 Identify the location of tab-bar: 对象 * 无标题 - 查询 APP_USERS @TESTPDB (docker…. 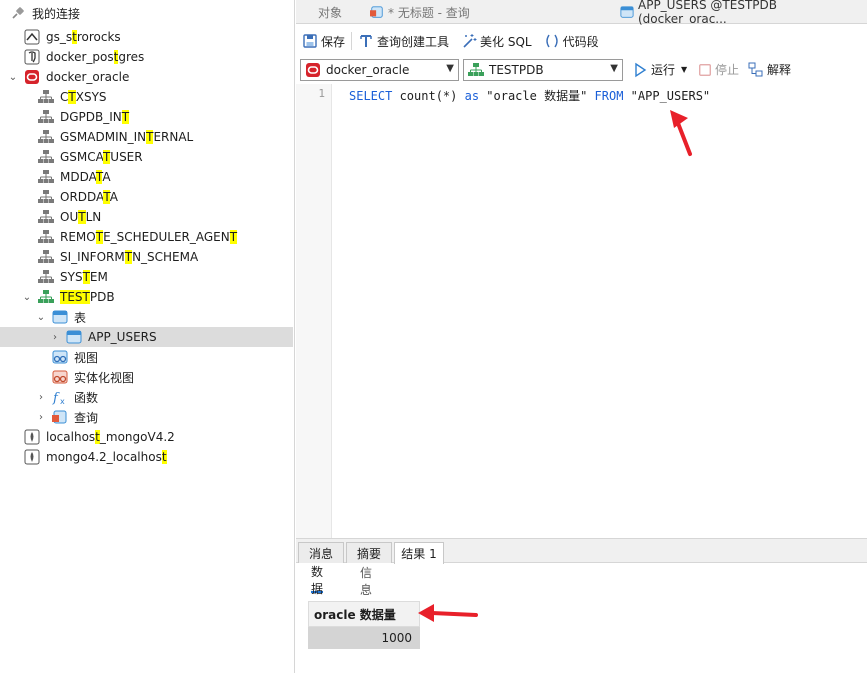
(581, 13).